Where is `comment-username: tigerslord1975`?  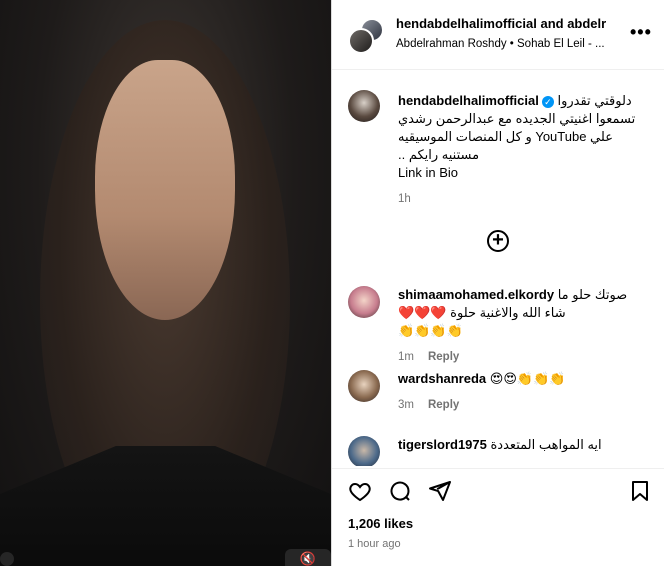 comment-username: tigerslord1975 is located at coordinates (442, 444).